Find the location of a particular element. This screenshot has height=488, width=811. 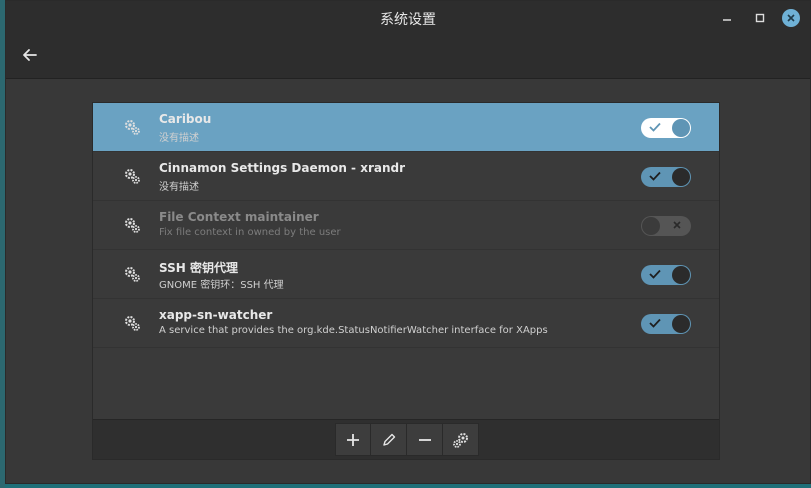

back-button is located at coordinates (30, 55).